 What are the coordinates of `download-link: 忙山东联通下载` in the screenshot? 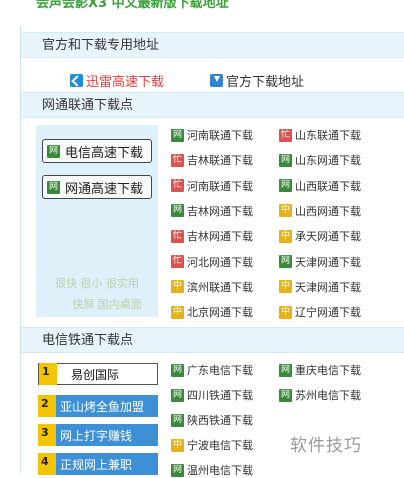 It's located at (320, 135).